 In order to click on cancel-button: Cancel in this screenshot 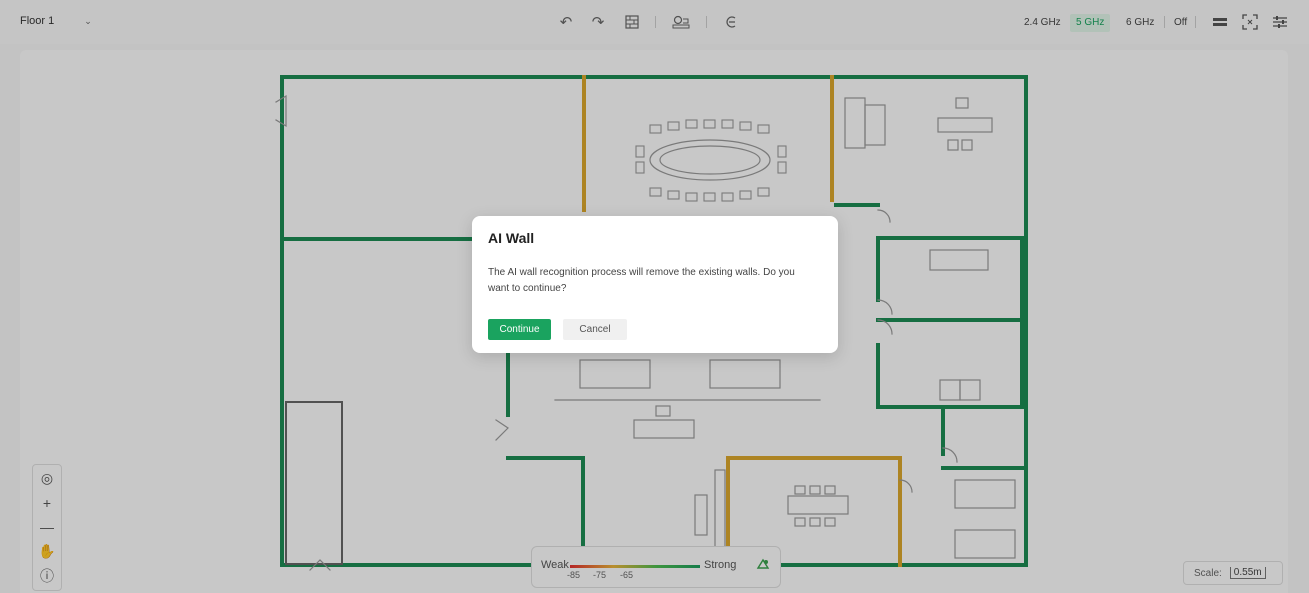, I will do `click(595, 329)`.